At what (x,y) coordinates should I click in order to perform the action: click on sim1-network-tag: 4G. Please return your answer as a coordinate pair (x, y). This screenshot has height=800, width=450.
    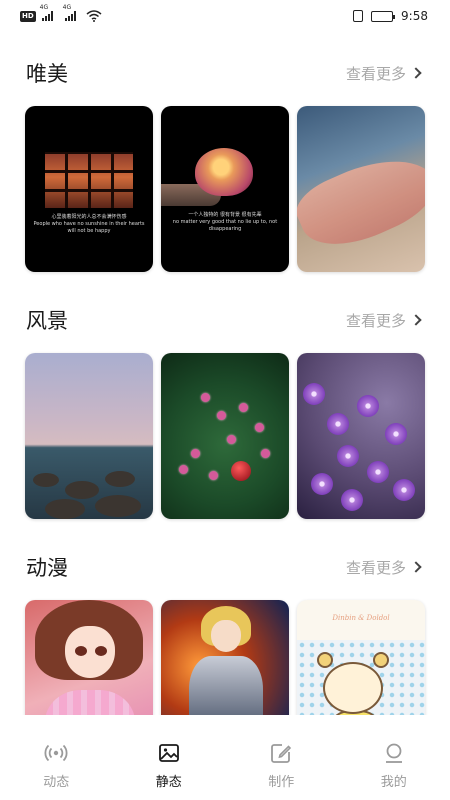
    Looking at the image, I should click on (44, 7).